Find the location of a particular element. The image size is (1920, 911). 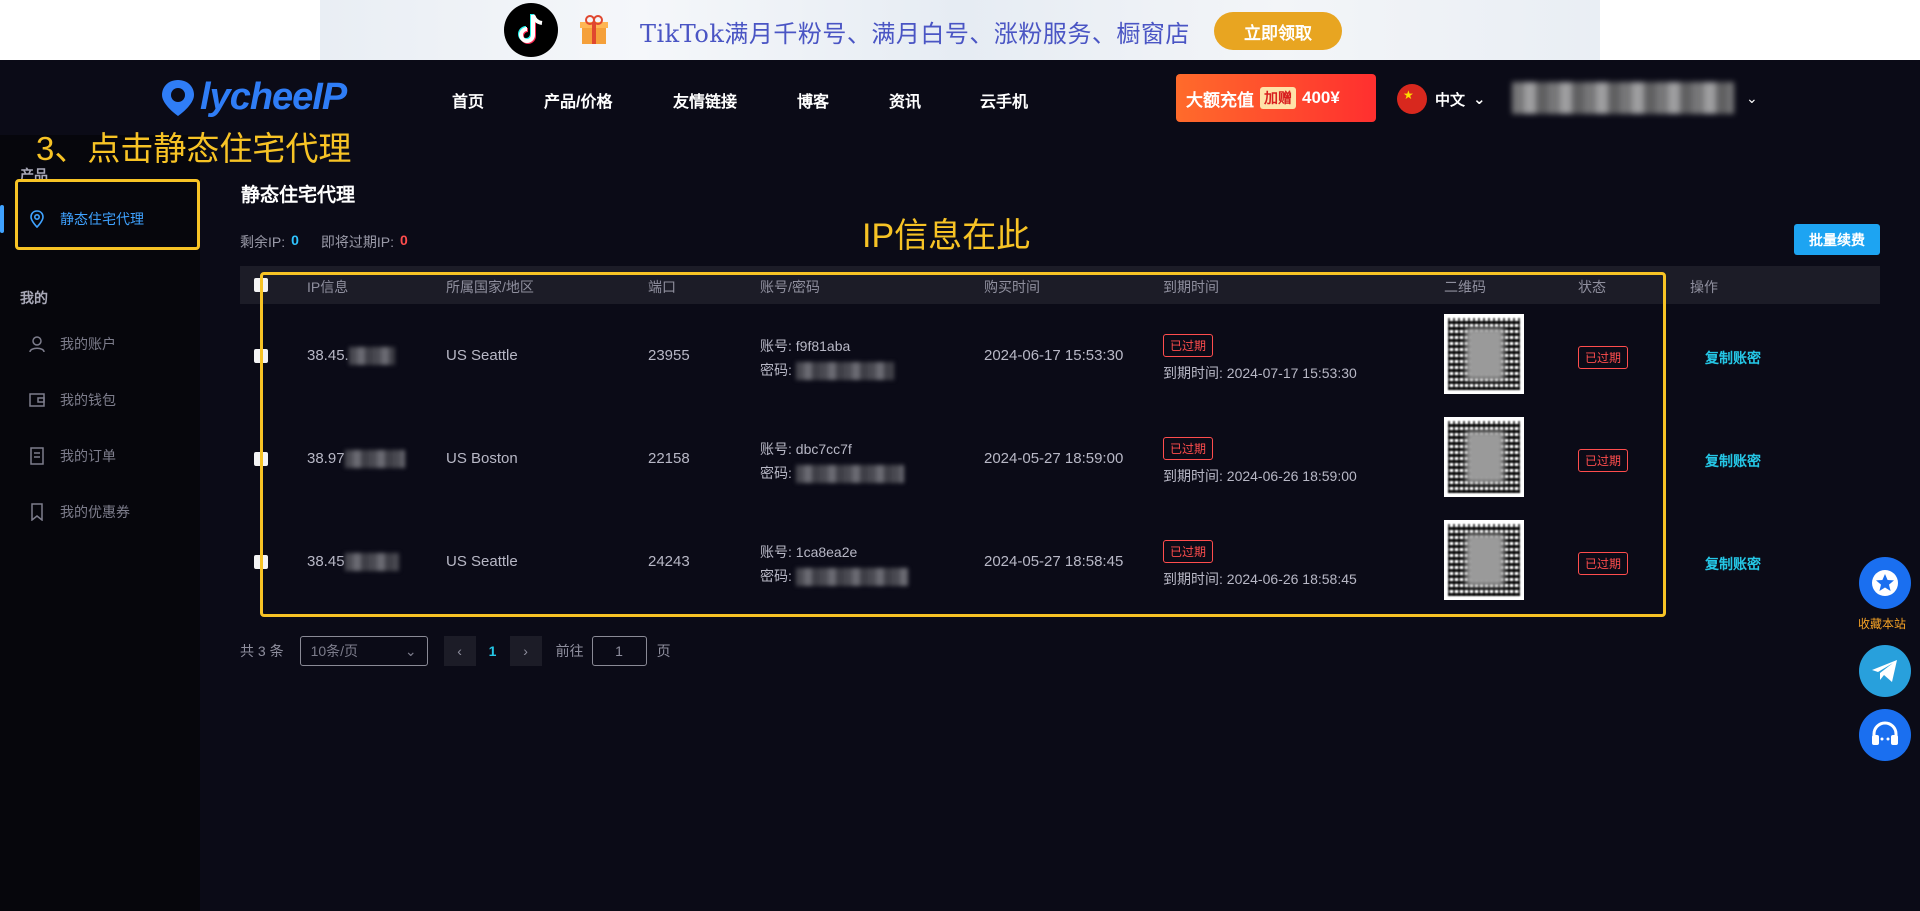

document-icon is located at coordinates (37, 456).